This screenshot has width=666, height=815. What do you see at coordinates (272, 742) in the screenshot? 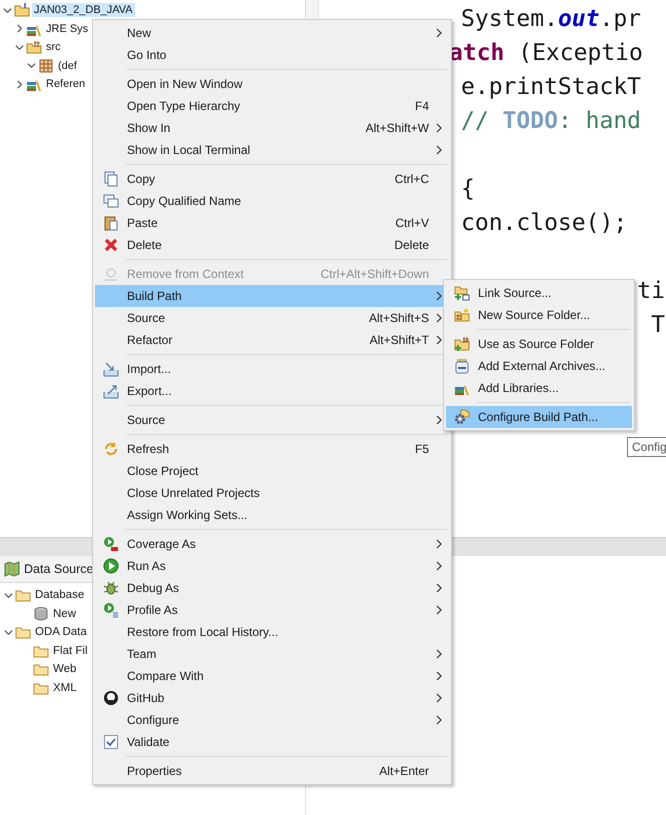
I see `menu-item: Validate` at bounding box center [272, 742].